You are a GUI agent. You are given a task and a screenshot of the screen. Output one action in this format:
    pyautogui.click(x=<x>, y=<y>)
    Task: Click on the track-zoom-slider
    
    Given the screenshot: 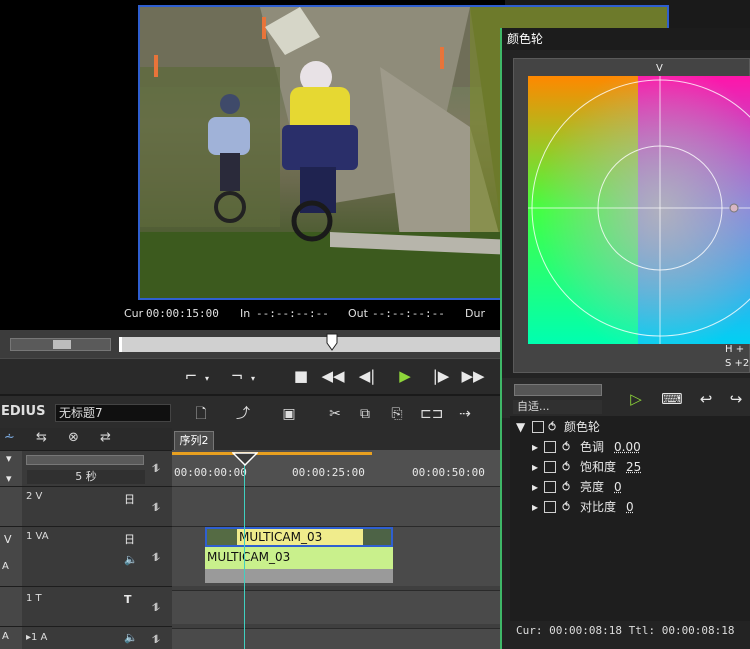 What is the action you would take?
    pyautogui.click(x=85, y=460)
    